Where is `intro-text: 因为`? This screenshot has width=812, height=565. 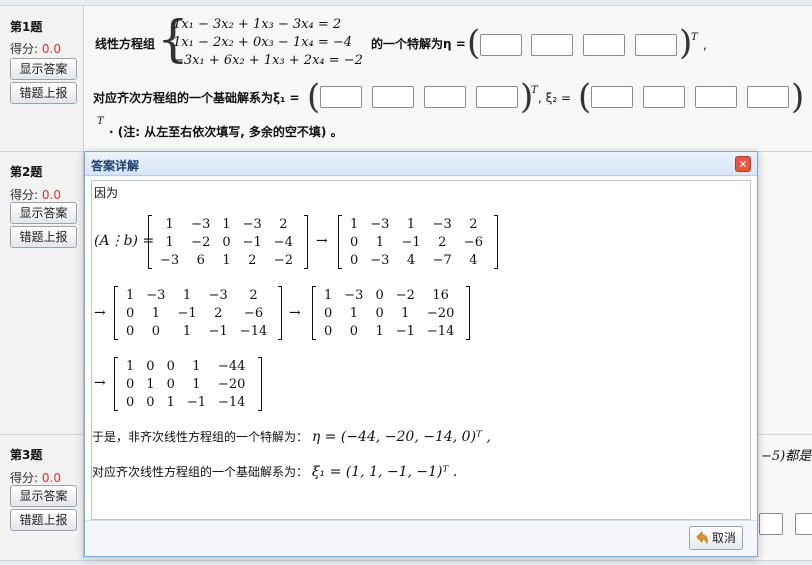
intro-text: 因为 is located at coordinates (106, 193).